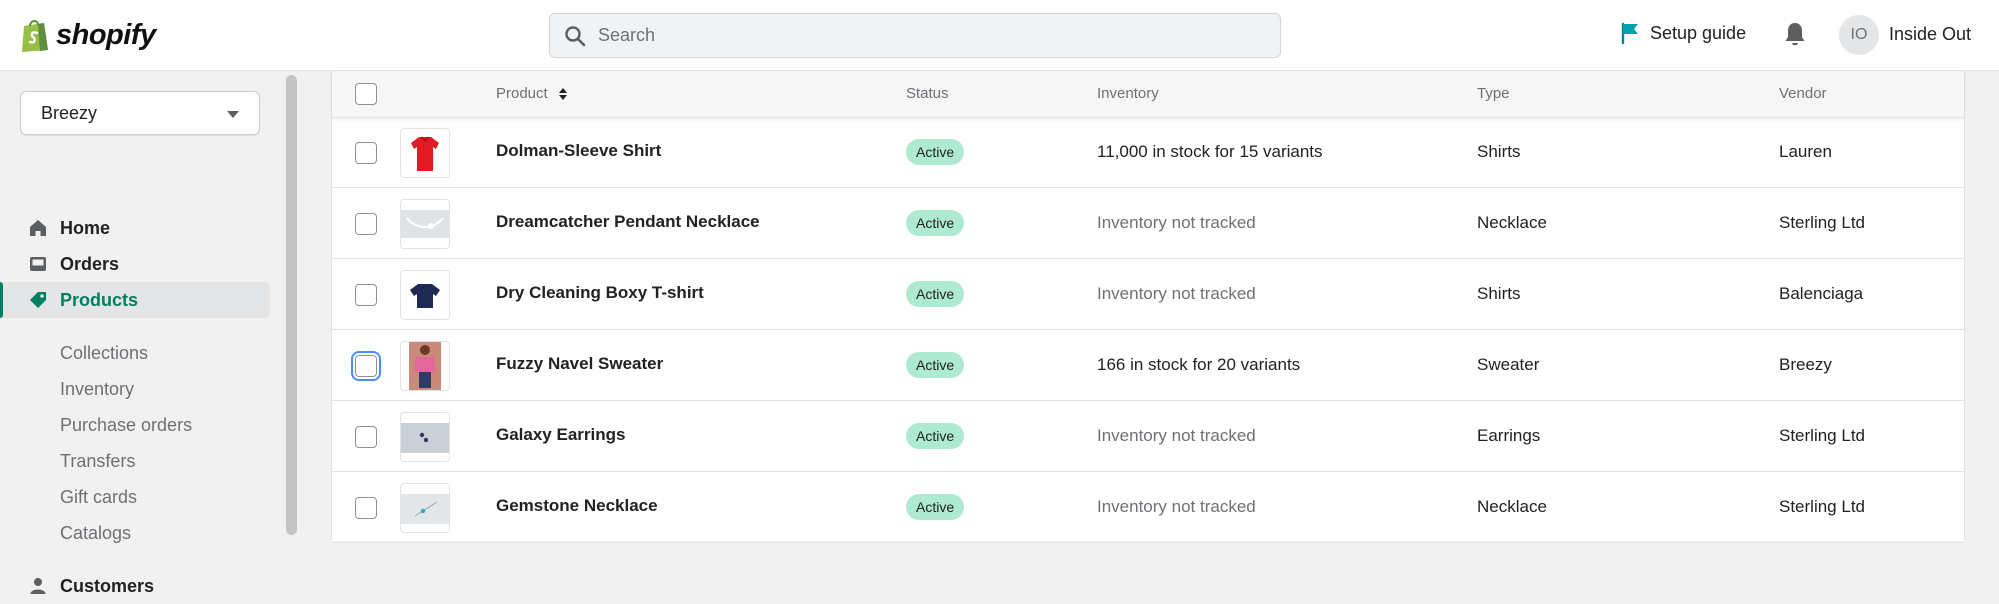 The width and height of the screenshot is (1999, 604). Describe the element at coordinates (1803, 93) in the screenshot. I see `column-header-vendor: Vendor` at that location.